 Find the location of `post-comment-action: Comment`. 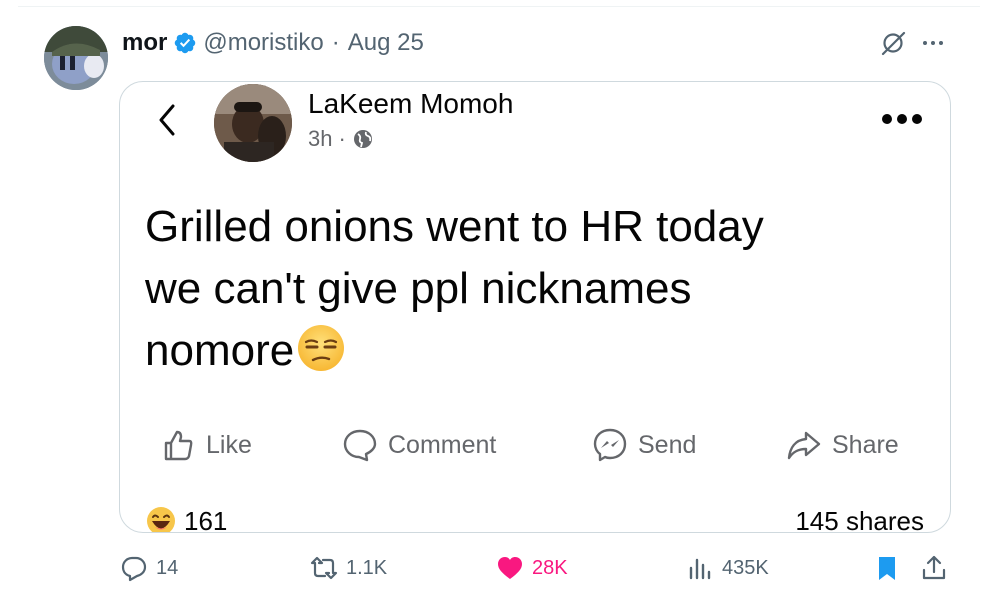

post-comment-action: Comment is located at coordinates (419, 445).